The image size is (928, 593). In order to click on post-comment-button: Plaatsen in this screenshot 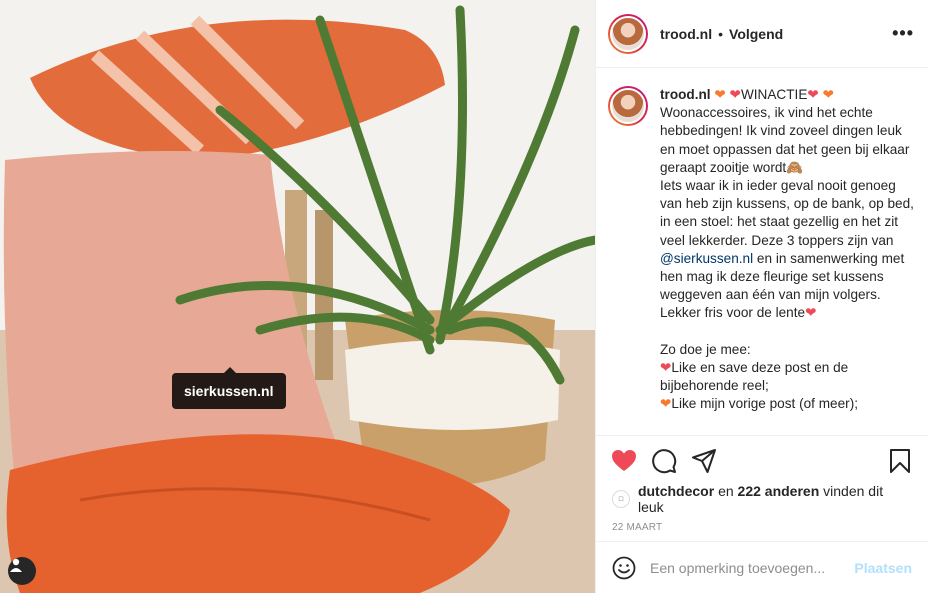, I will do `click(883, 568)`.